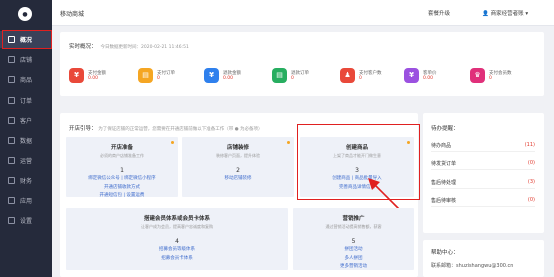 This screenshot has height=277, width=554. I want to click on card-link: 移动店铺装修, so click(238, 179).